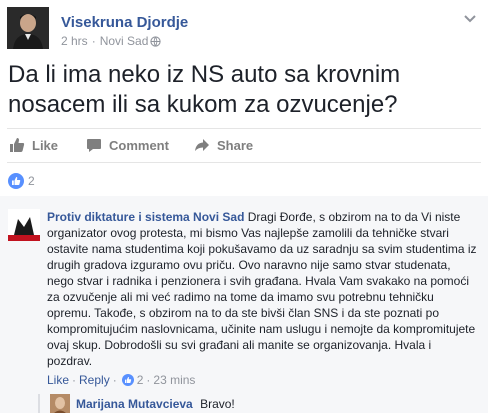 The image size is (488, 413). Describe the element at coordinates (134, 404) in the screenshot. I see `reply-author: Marijana Mutavcieva` at that location.